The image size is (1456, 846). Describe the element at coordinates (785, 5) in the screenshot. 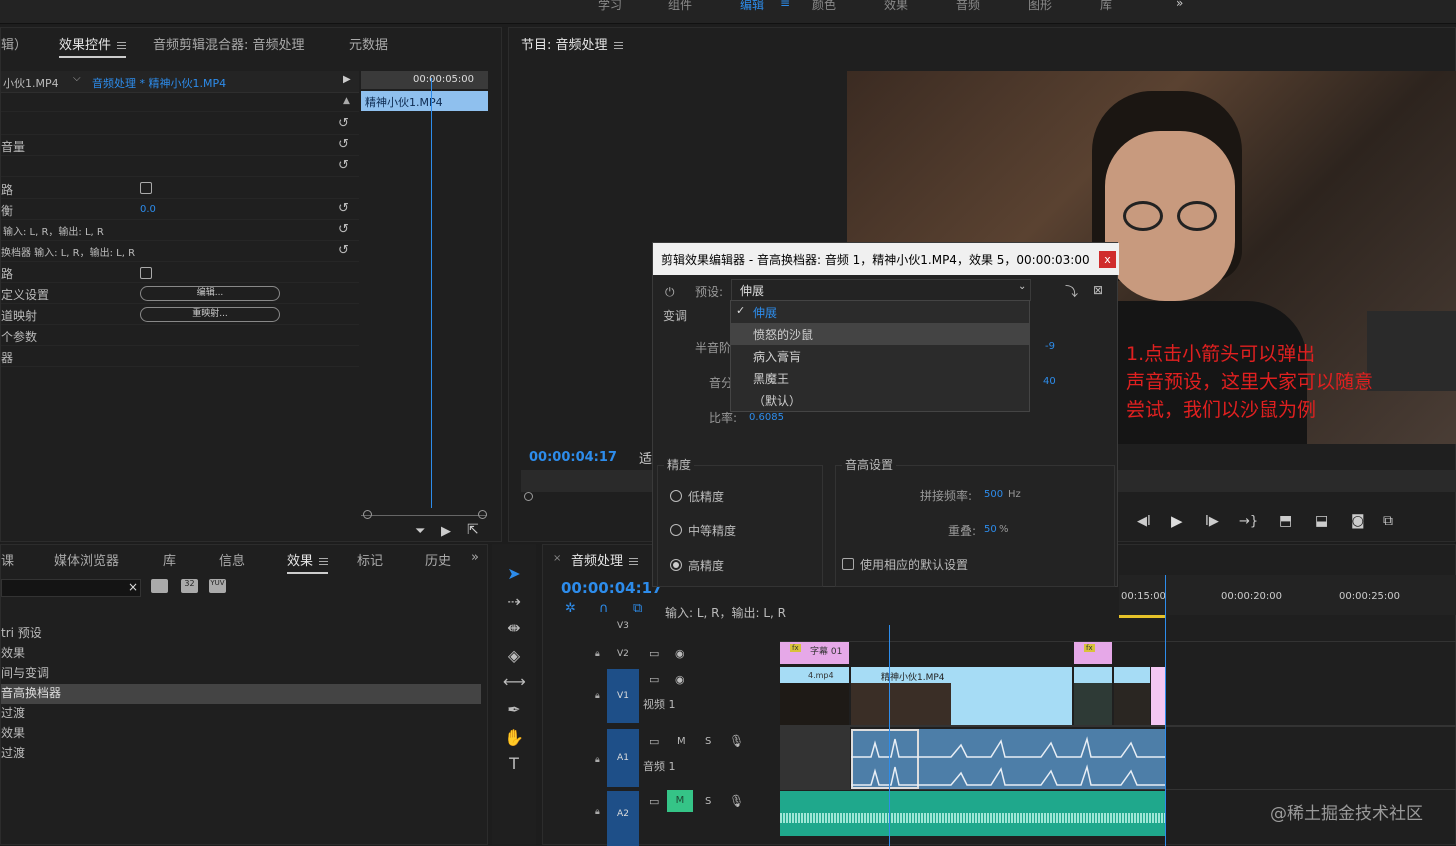

I see `workspace-menu-icon: ≡` at that location.